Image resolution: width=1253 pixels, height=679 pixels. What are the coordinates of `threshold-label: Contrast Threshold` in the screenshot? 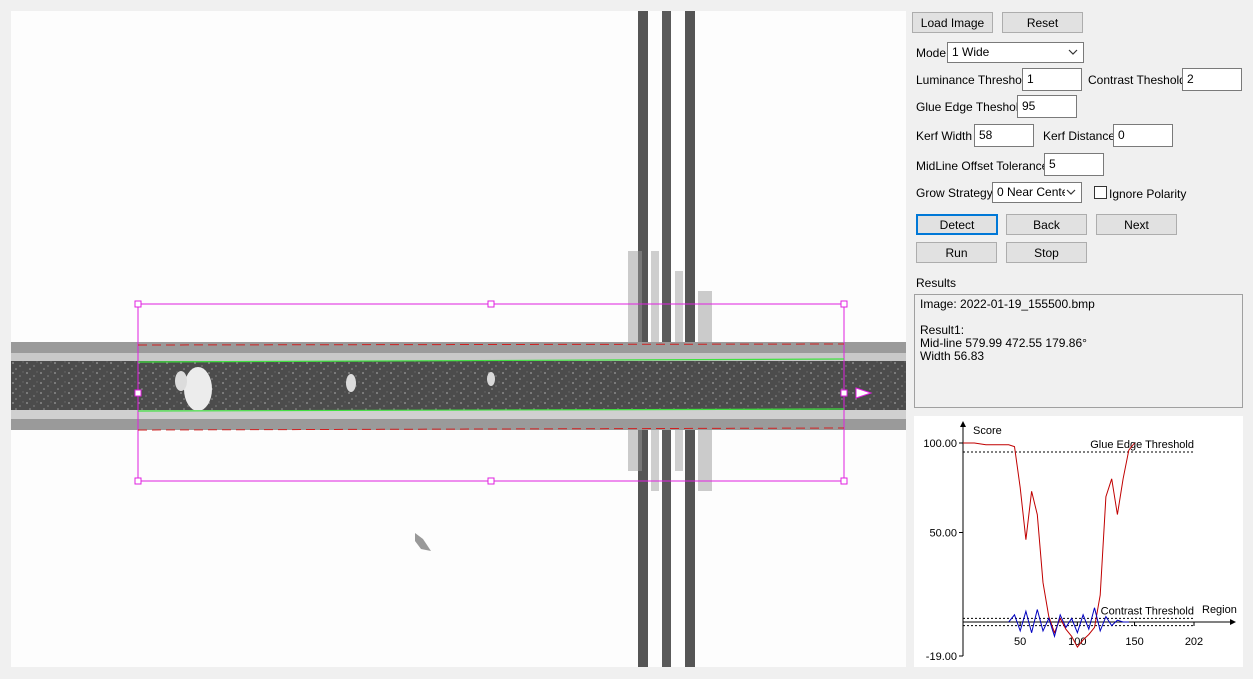 It's located at (1147, 611).